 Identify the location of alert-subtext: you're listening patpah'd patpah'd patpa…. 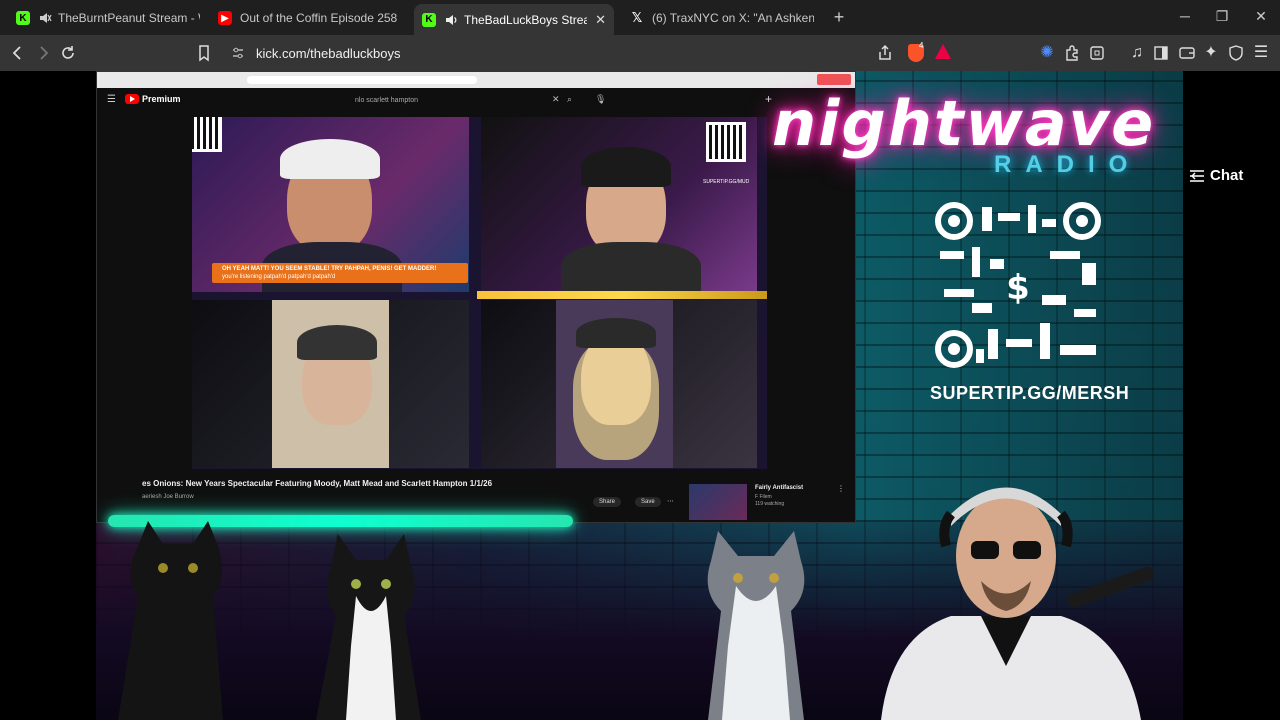
(279, 277).